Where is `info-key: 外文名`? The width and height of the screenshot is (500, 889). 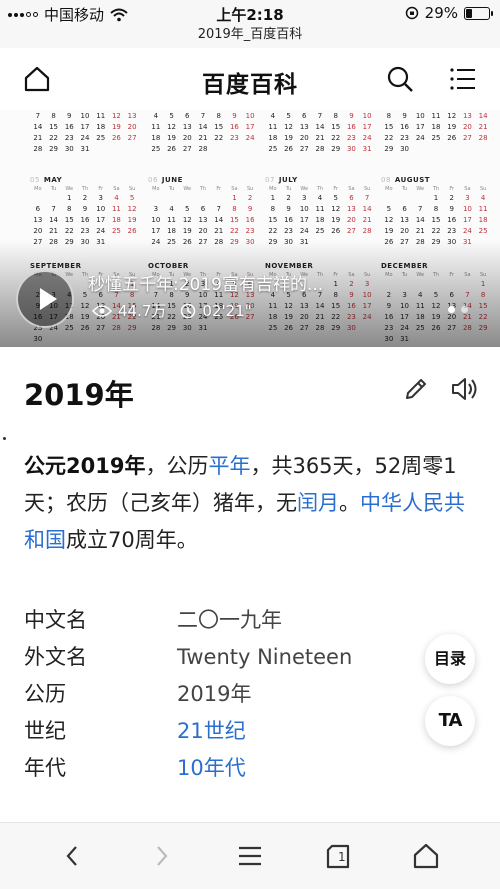
info-key: 外文名 is located at coordinates (55, 657).